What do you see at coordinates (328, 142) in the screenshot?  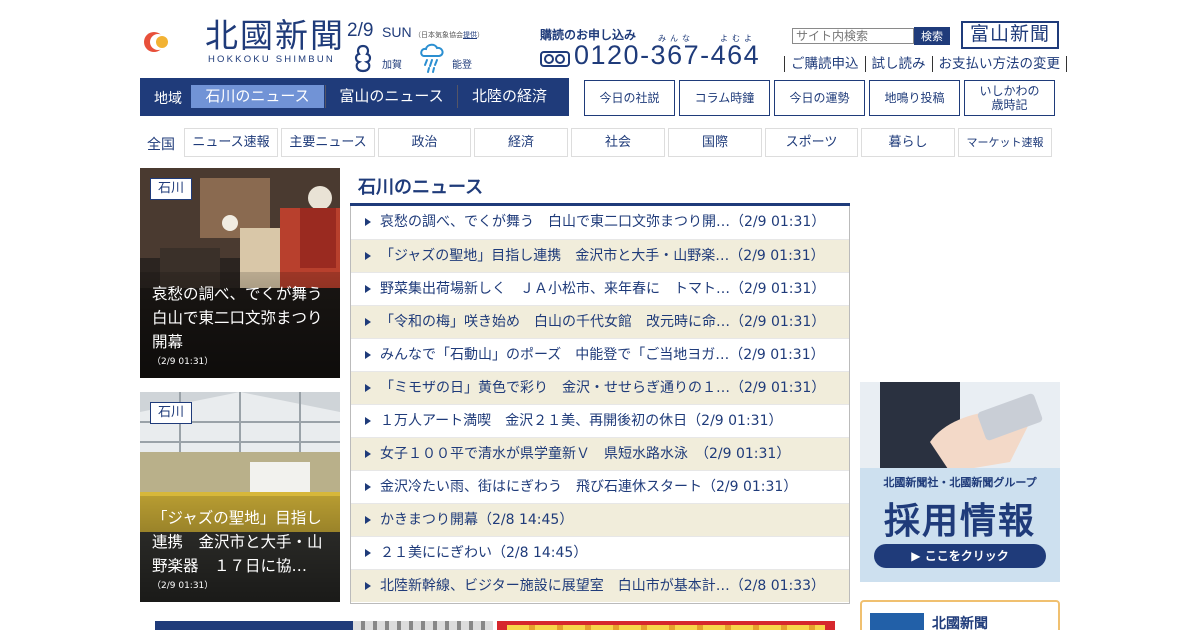 I see `cat-top-news: 主要ニュース` at bounding box center [328, 142].